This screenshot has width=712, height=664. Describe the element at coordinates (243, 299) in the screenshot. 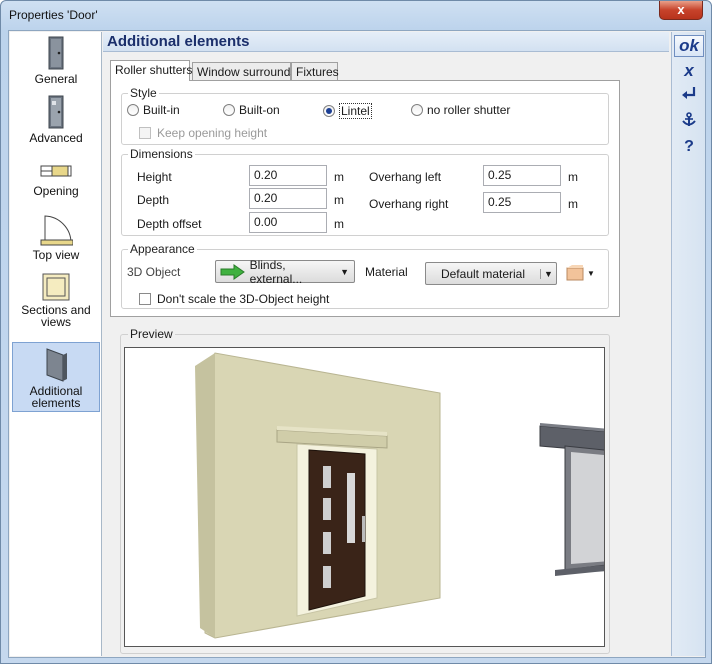

I see `checkbox-label: Don't scale the 3D-Object height` at that location.